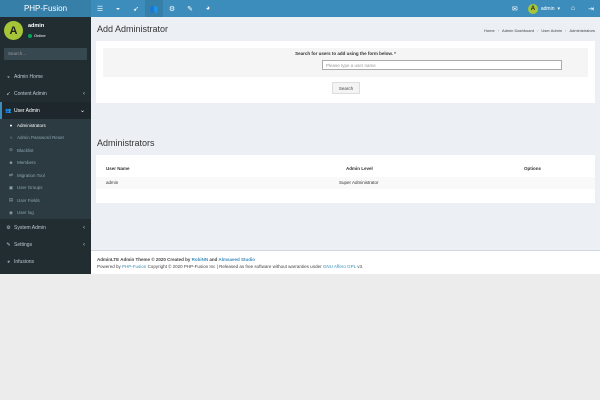 The width and height of the screenshot is (600, 400). I want to click on ban-icon: ⊘, so click(11, 150).